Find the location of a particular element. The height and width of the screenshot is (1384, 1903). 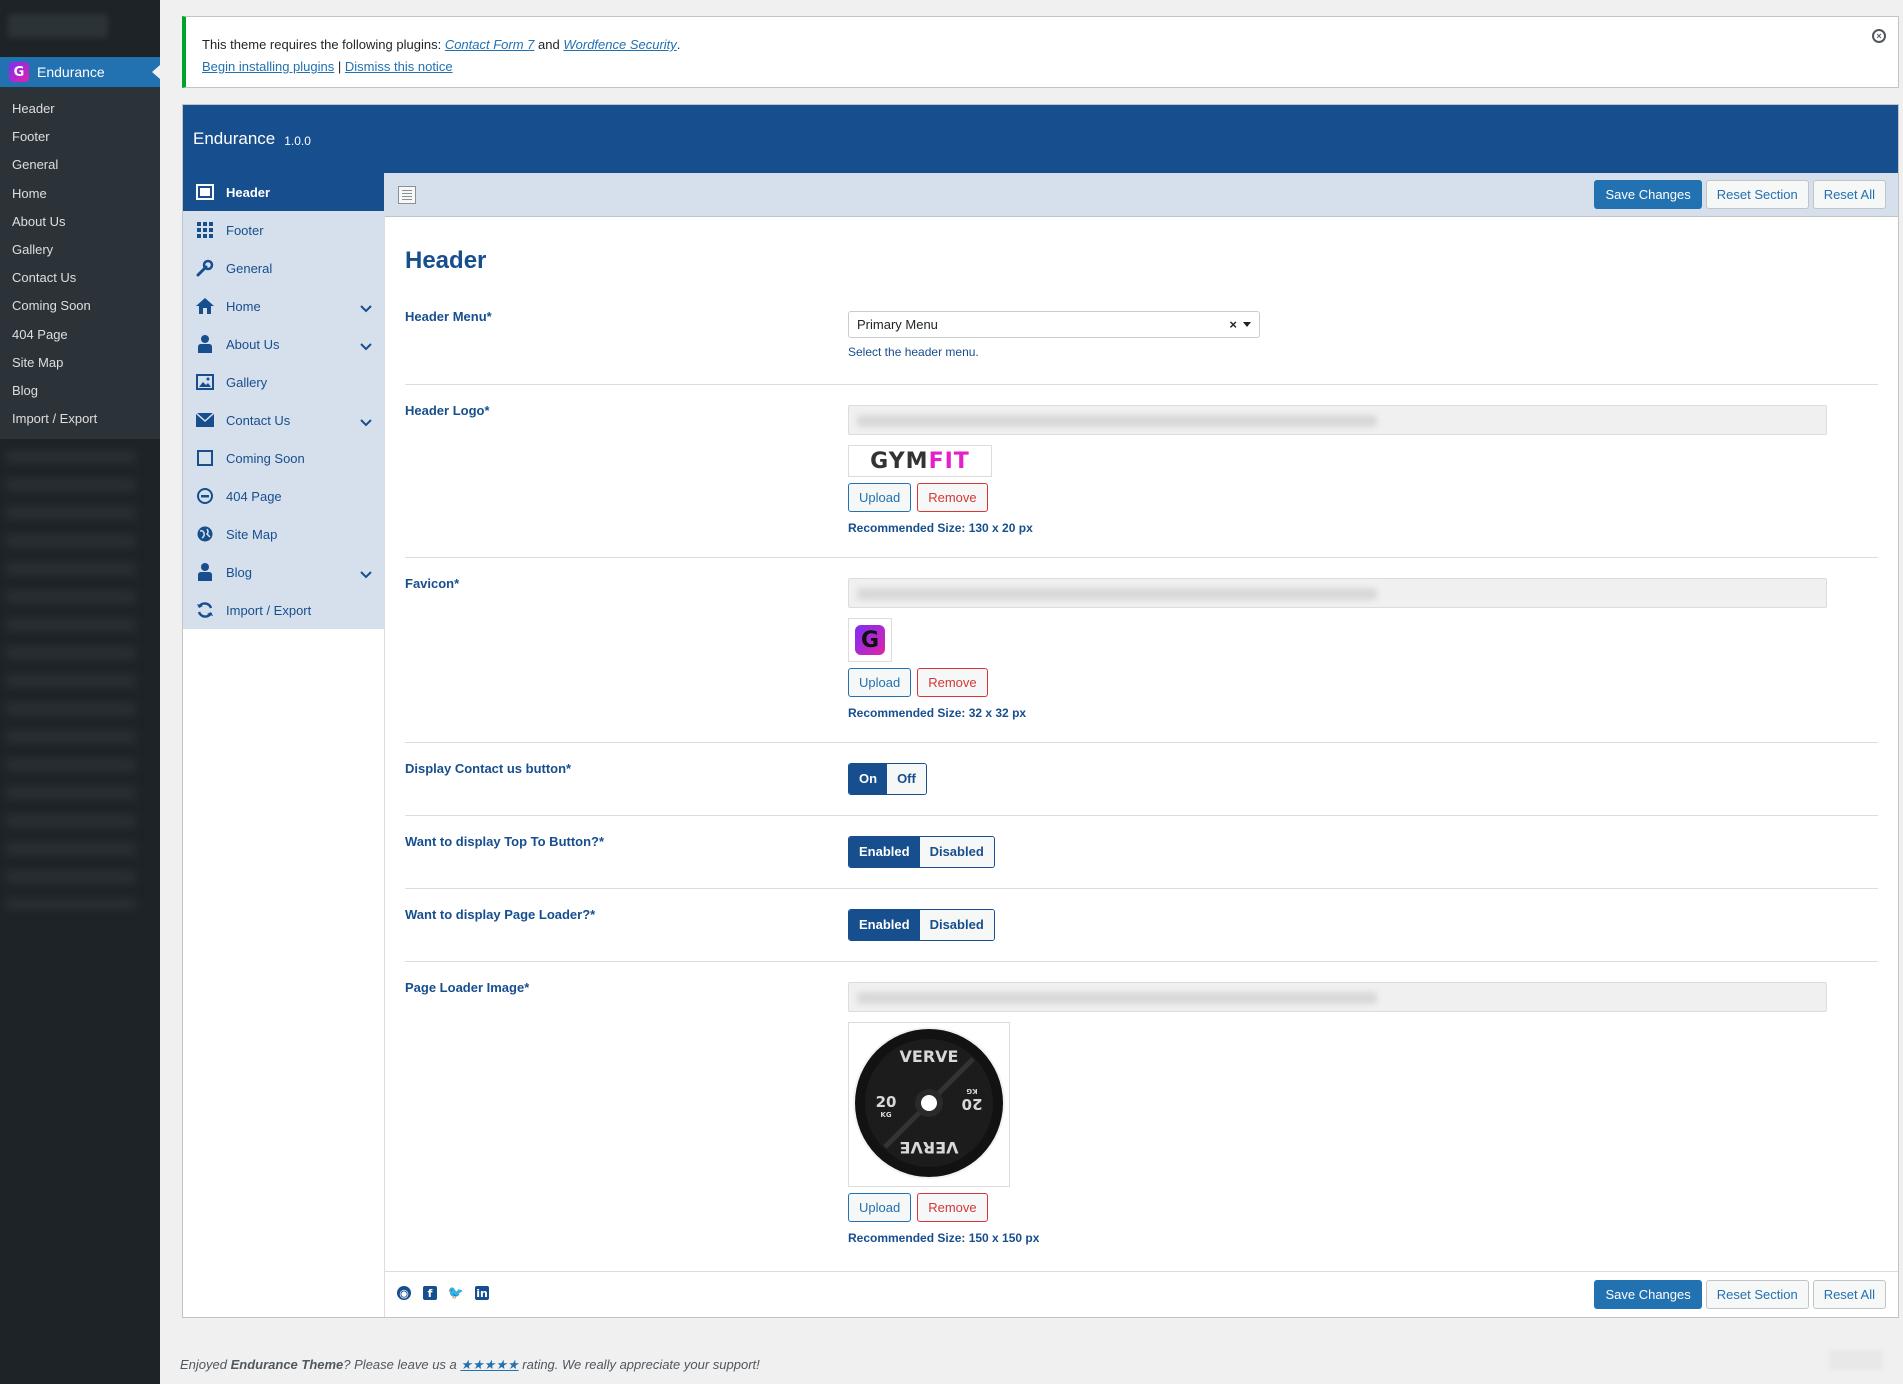

facebook-icon: f is located at coordinates (430, 1293).